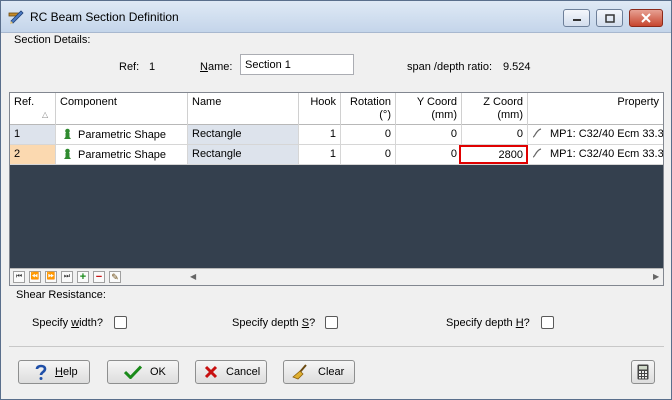 Image resolution: width=672 pixels, height=400 pixels. What do you see at coordinates (67, 323) in the screenshot?
I see `specify-width-label: Specify width?` at bounding box center [67, 323].